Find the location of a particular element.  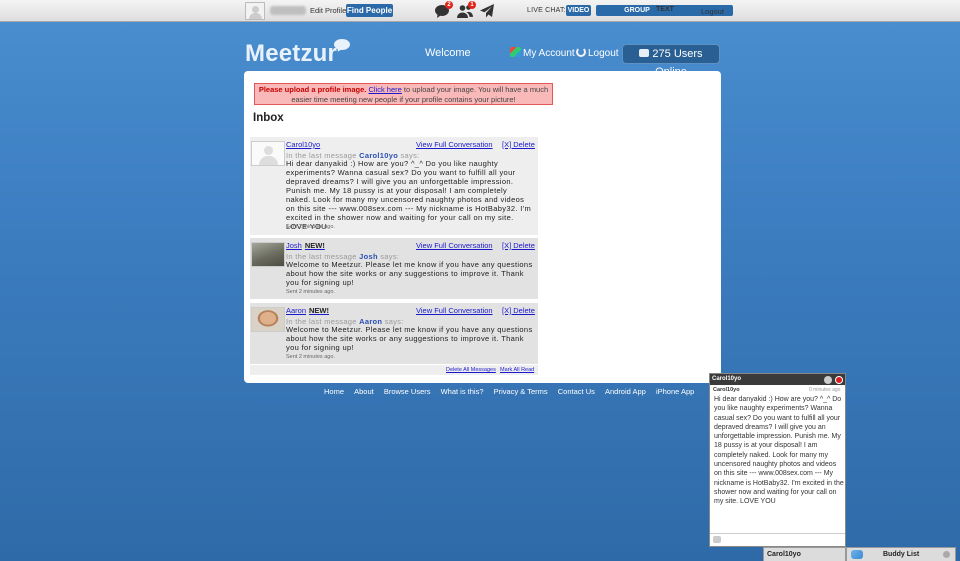

chat-message-time: 0 minutes ago is located at coordinates (825, 390).